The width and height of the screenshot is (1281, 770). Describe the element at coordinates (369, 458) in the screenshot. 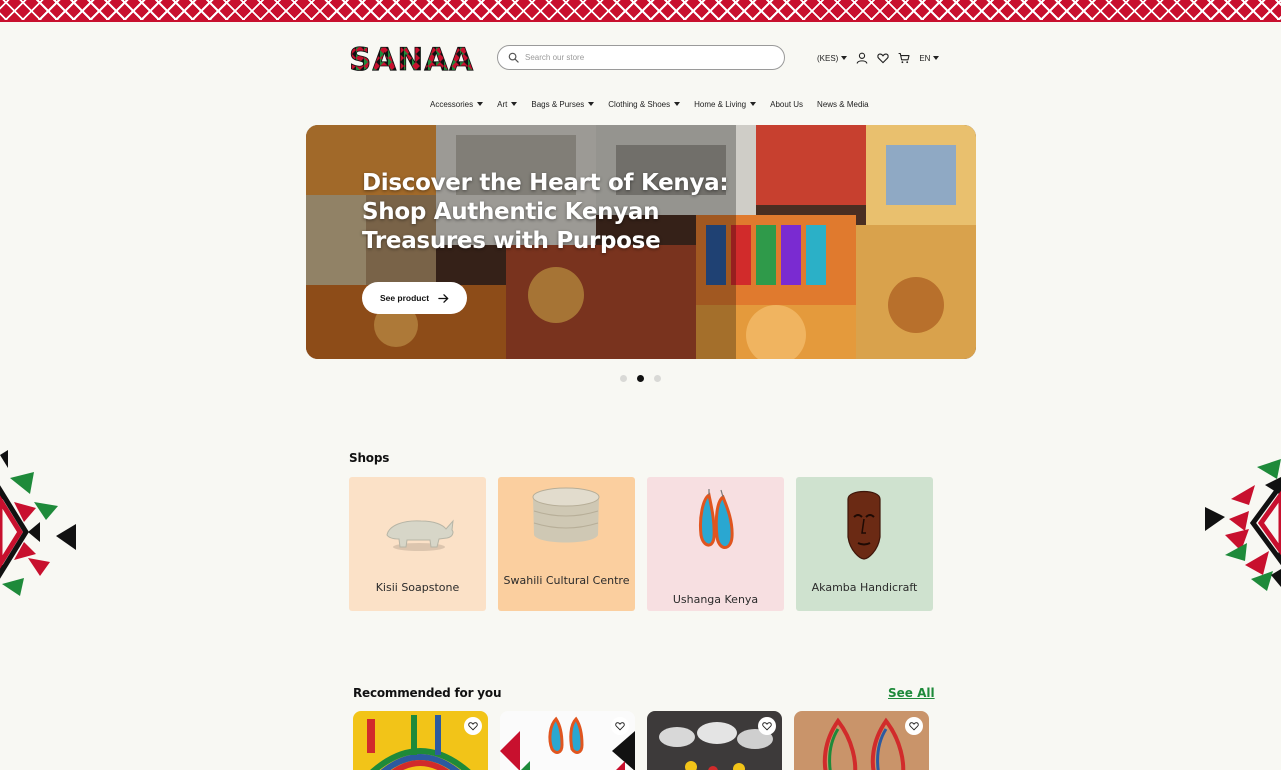

I see `shops-heading: Shops` at that location.